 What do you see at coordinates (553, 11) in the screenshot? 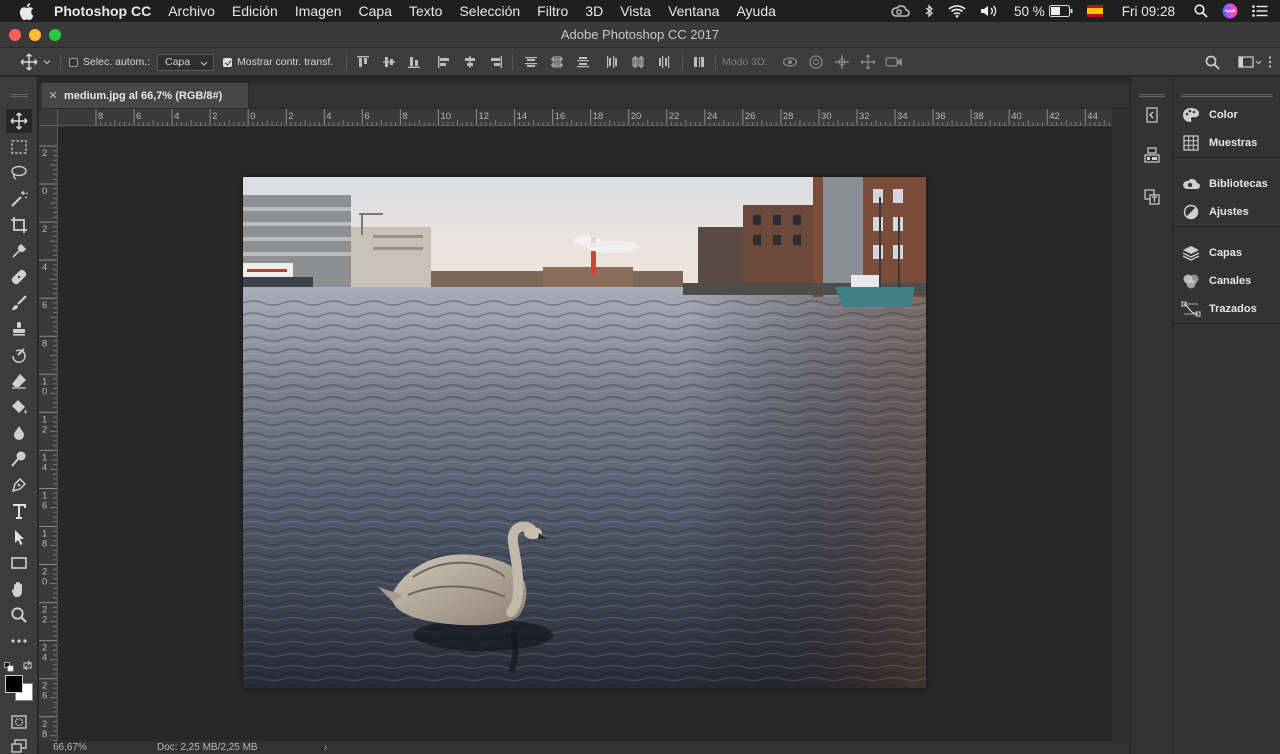
I see `menu-filtro: Filtro` at bounding box center [553, 11].